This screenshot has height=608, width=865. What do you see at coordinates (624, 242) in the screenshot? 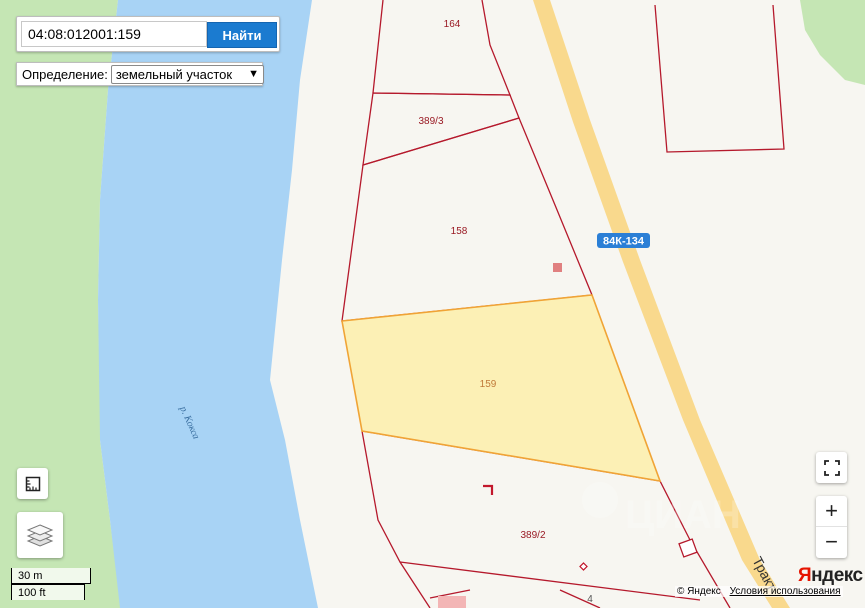
I see `road-badge: 84К-134` at bounding box center [624, 242].